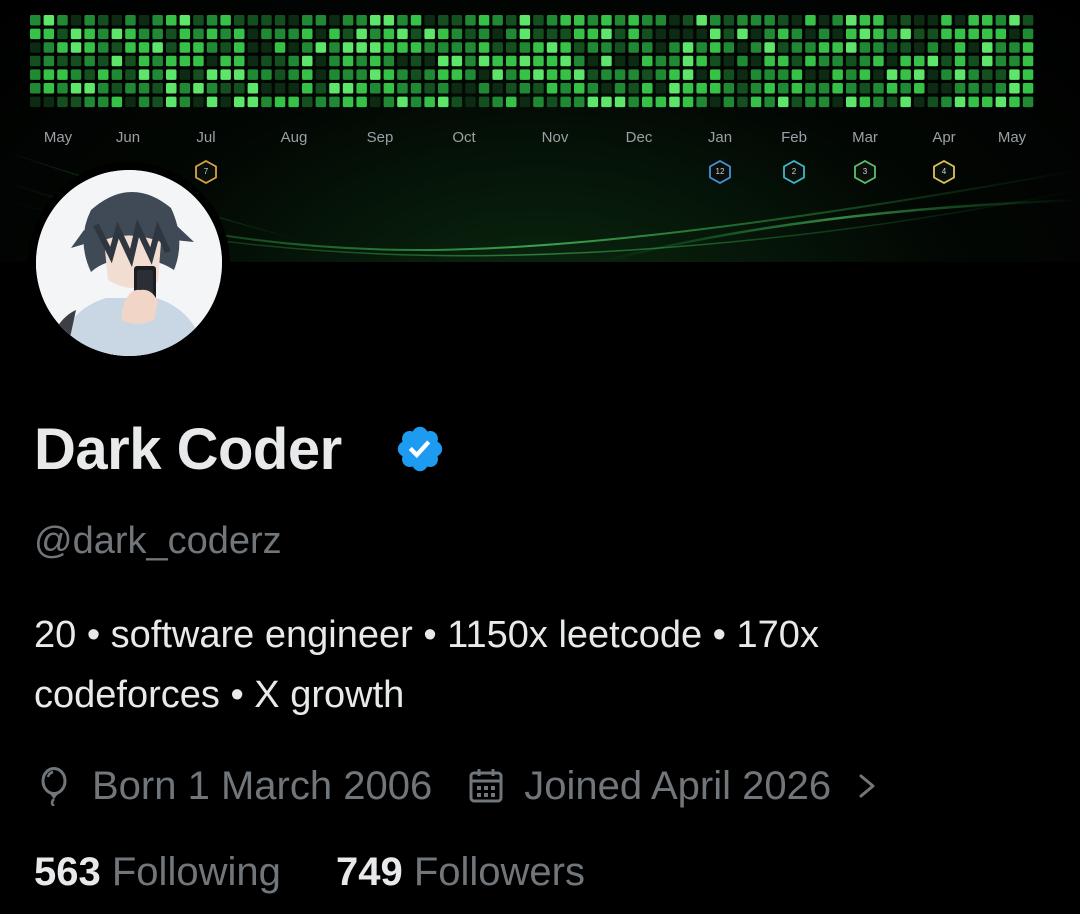  Describe the element at coordinates (188, 449) in the screenshot. I see `profile-name: Dark Coder` at that location.